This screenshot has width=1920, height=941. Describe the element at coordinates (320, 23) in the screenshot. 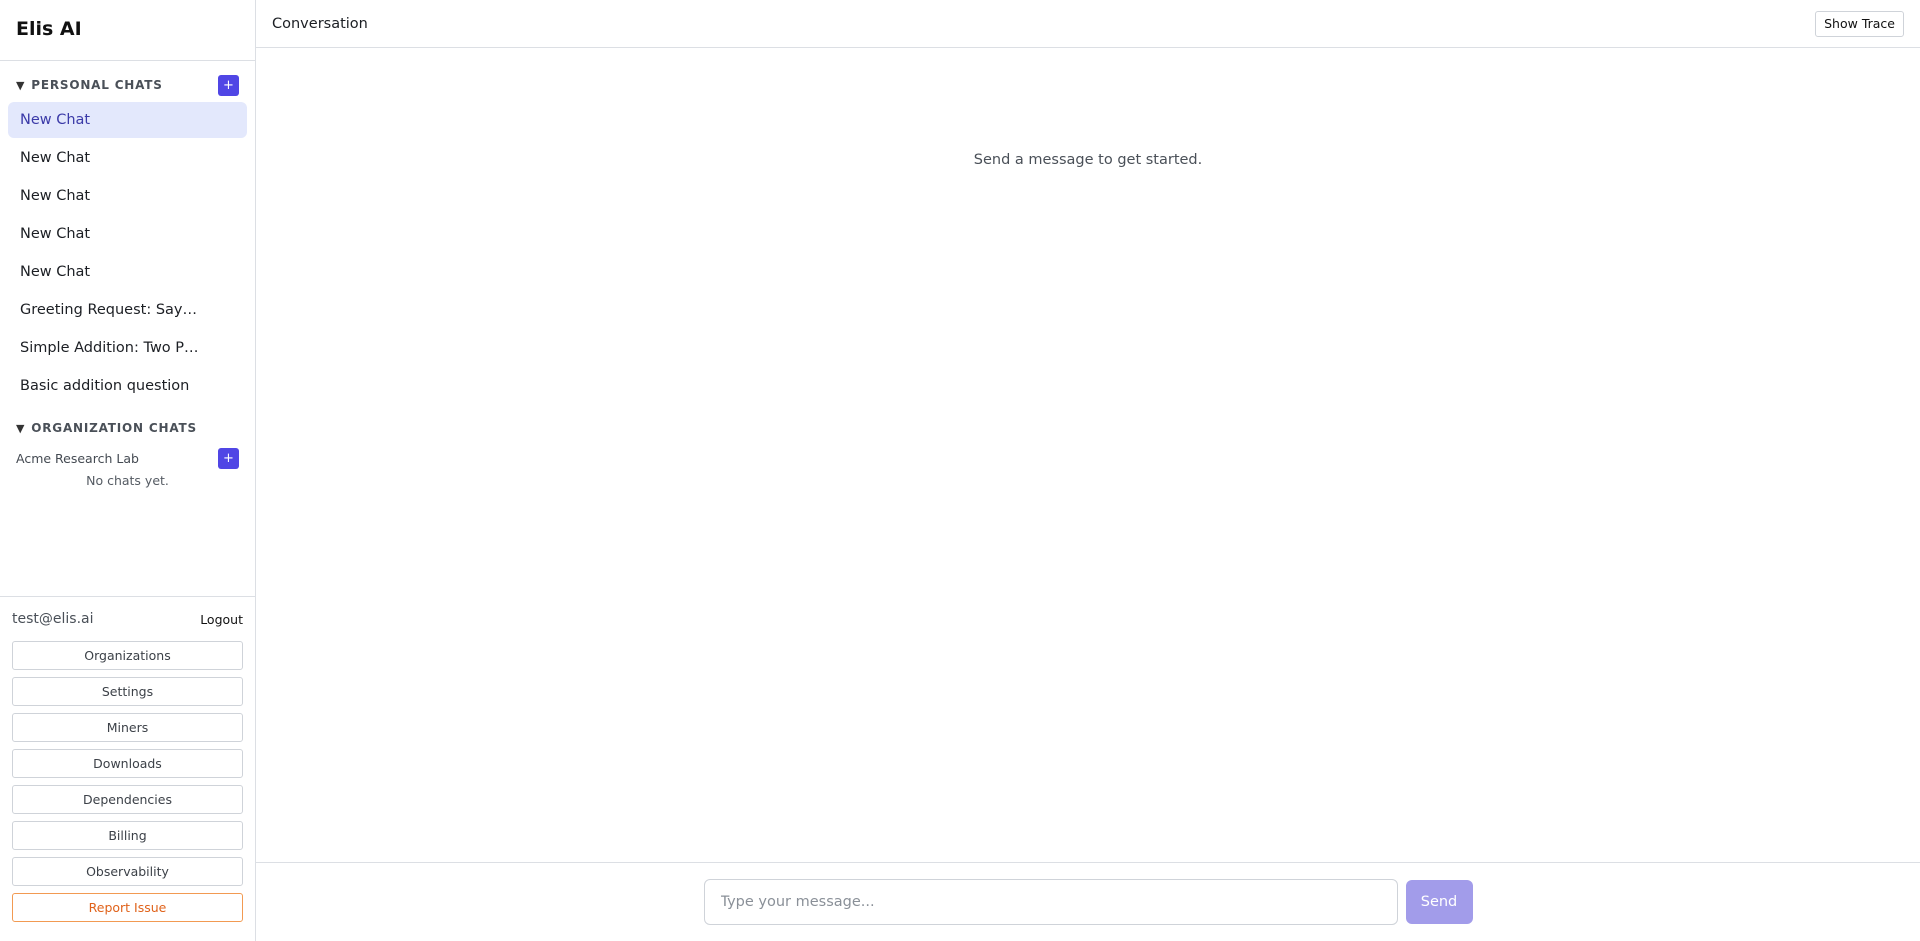

I see `page-title: Conversation` at that location.